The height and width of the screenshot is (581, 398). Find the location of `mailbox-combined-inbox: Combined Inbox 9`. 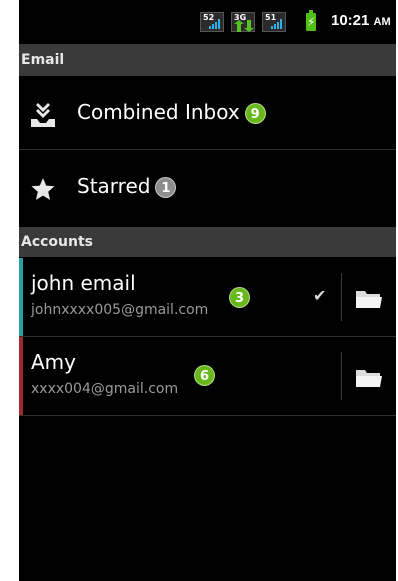

mailbox-combined-inbox: Combined Inbox 9 is located at coordinates (207, 113).